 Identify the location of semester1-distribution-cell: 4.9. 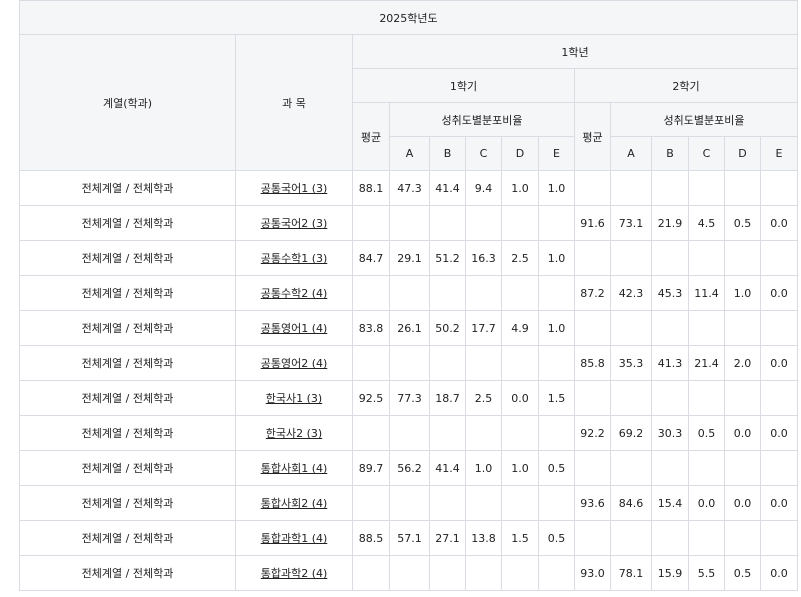
(520, 328).